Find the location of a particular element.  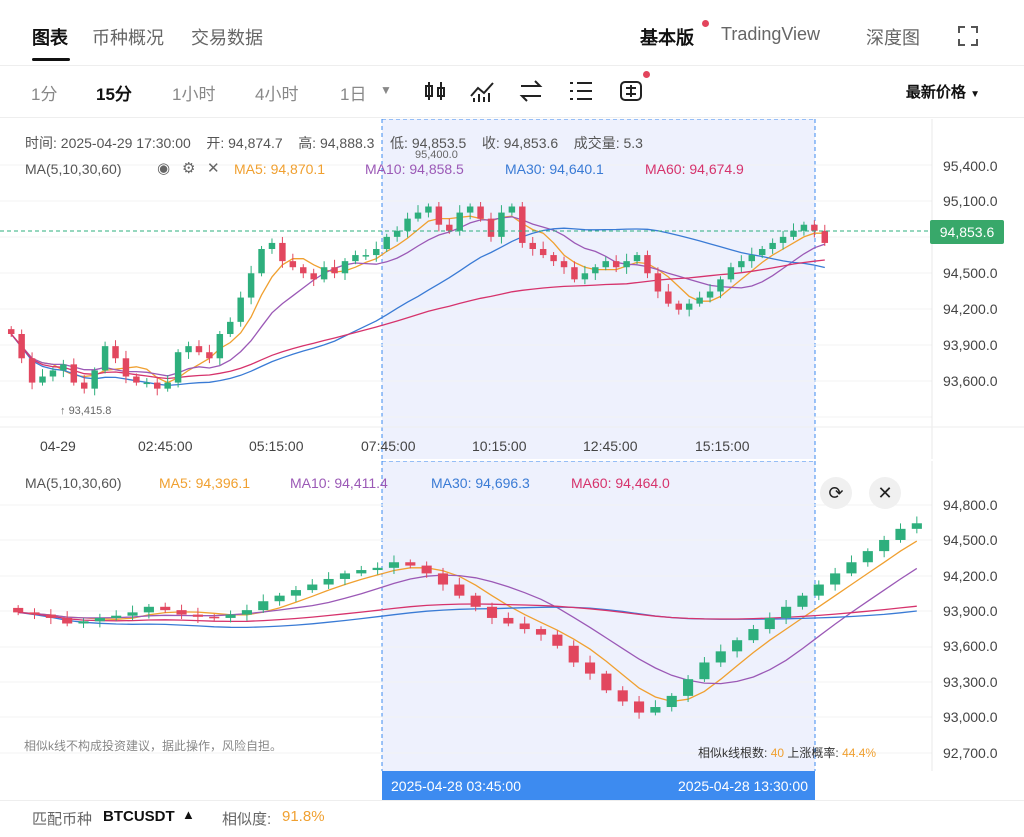

refresh-button: ⟳ is located at coordinates (836, 493).